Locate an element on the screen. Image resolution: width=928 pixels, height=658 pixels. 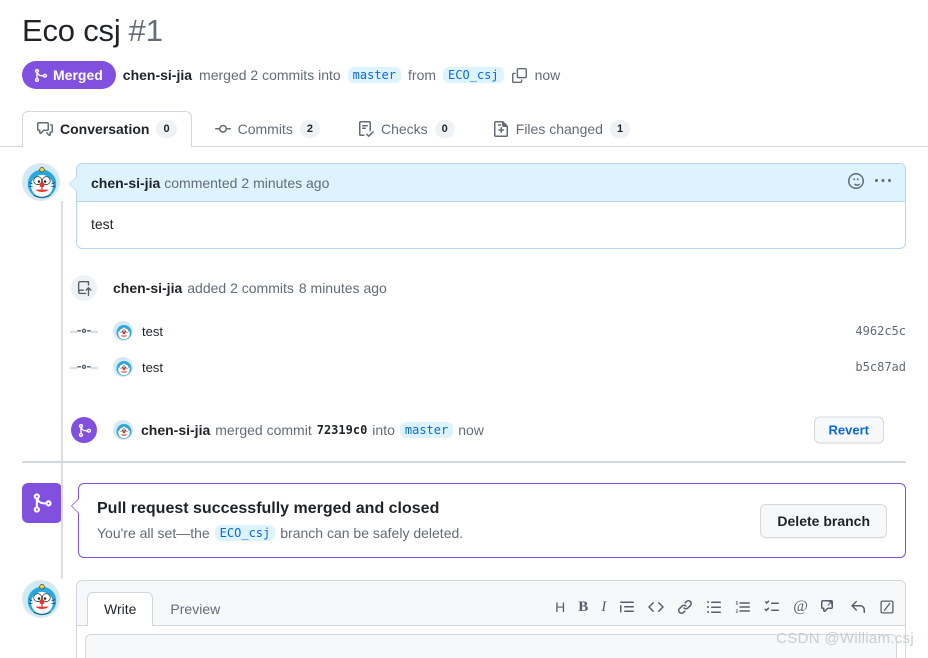
tab-conversation: Conversation 0 is located at coordinates (107, 129).